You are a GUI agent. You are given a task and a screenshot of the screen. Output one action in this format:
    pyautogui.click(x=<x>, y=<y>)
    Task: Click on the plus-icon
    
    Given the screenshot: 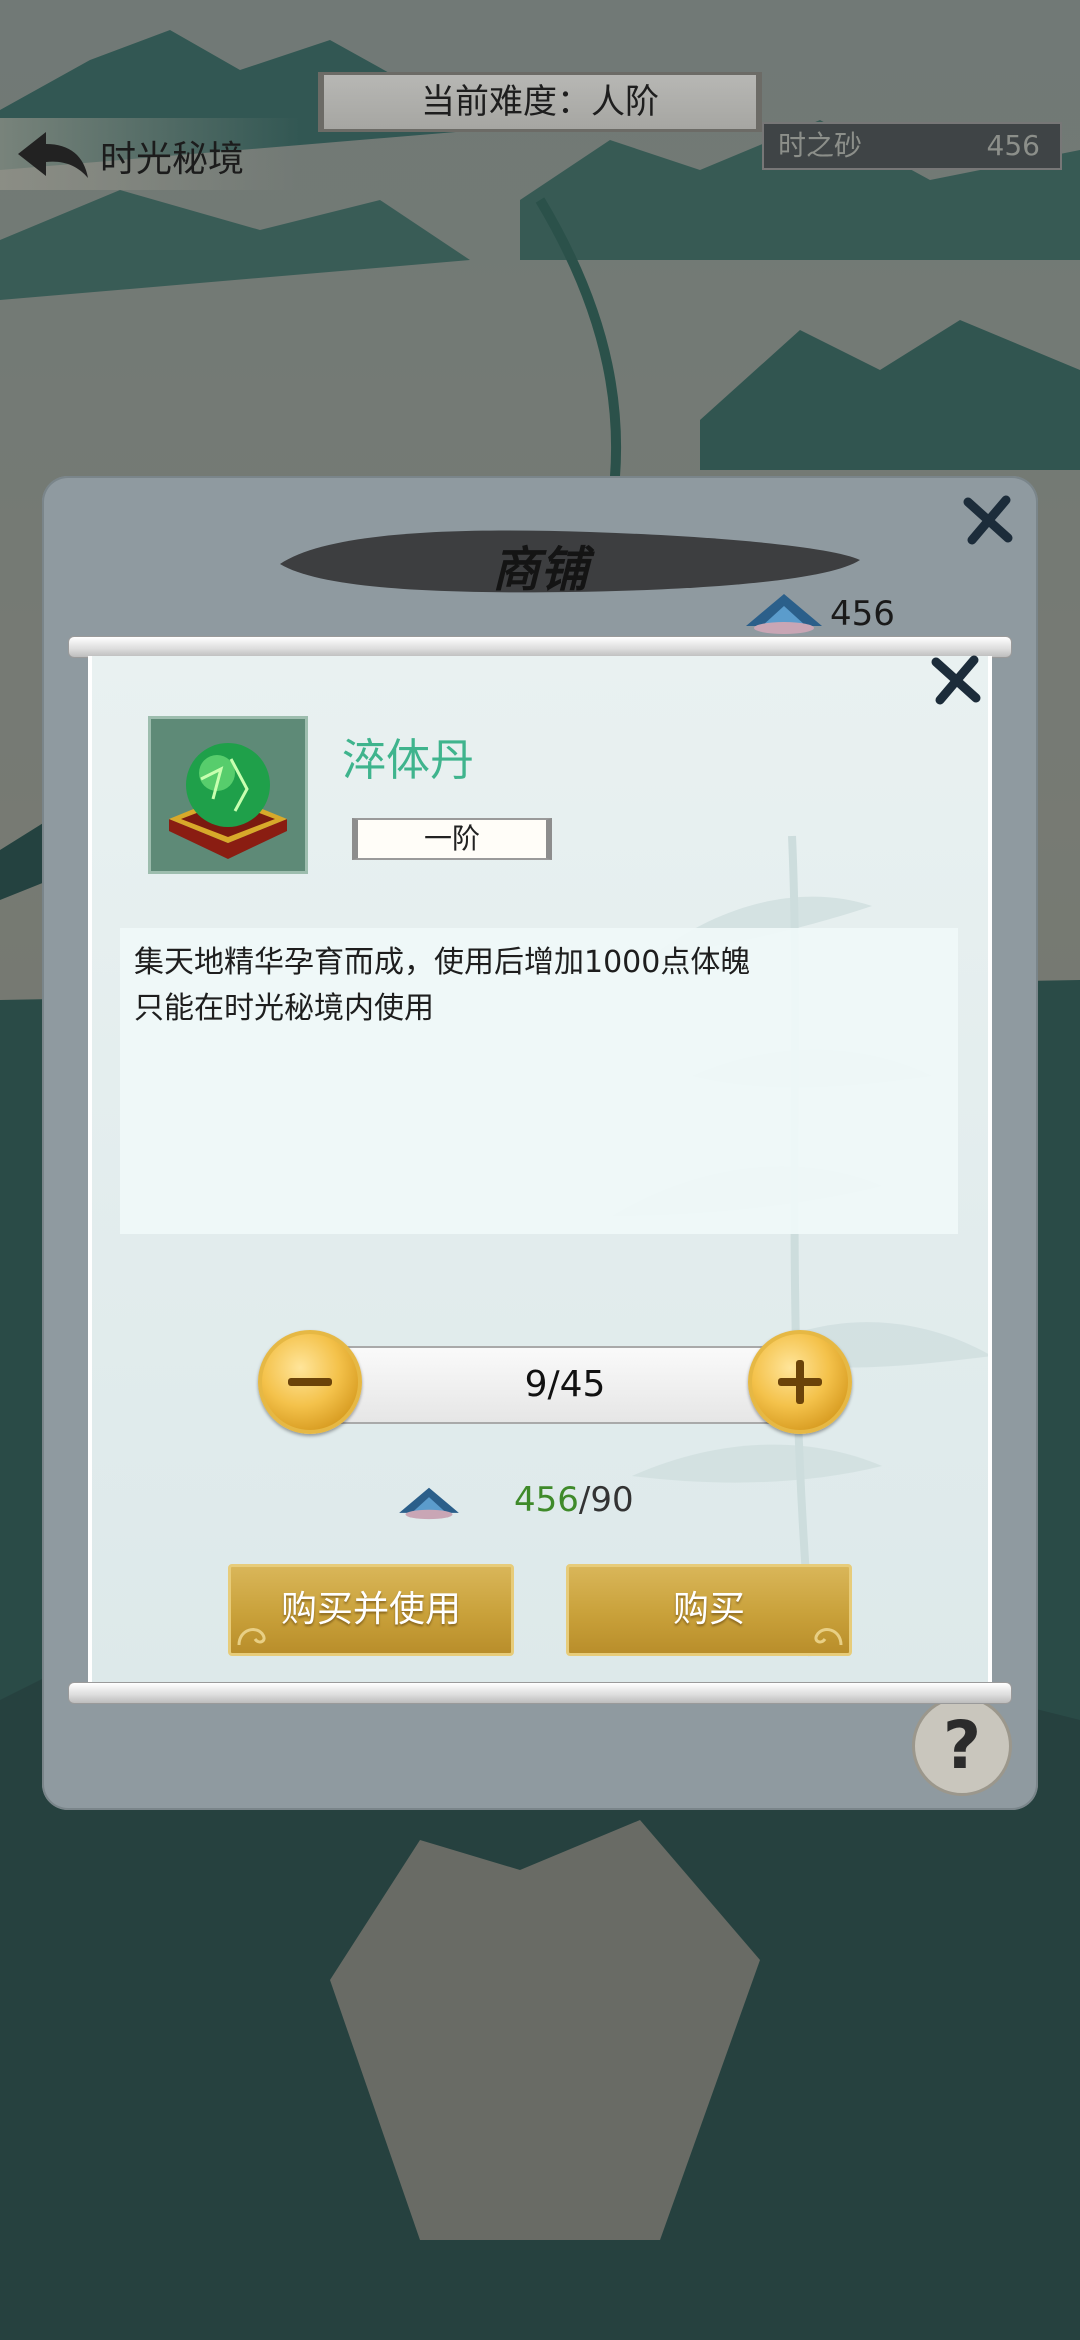 What is the action you would take?
    pyautogui.click(x=800, y=1382)
    